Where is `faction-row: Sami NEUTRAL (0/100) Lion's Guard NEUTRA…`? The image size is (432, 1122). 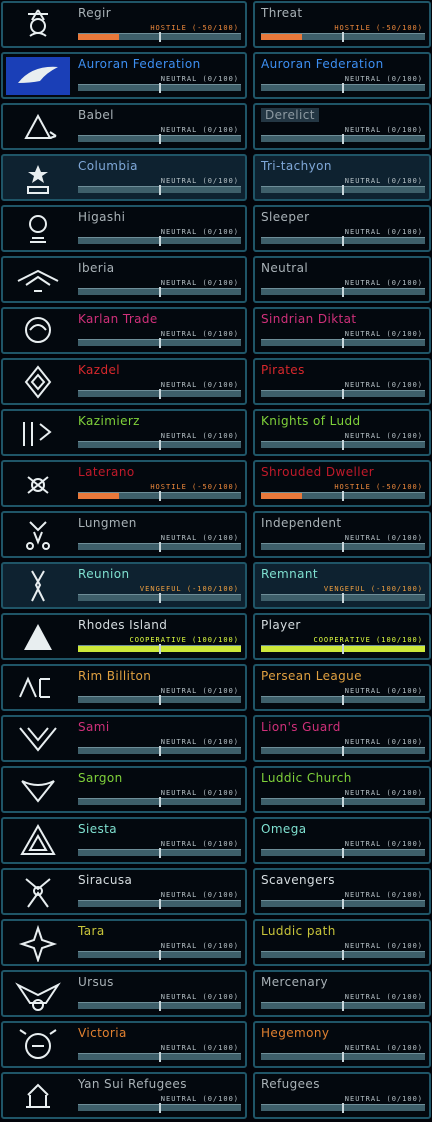
faction-row: Sami NEUTRAL (0/100) Lion's Guard NEUTRA… is located at coordinates (216, 739).